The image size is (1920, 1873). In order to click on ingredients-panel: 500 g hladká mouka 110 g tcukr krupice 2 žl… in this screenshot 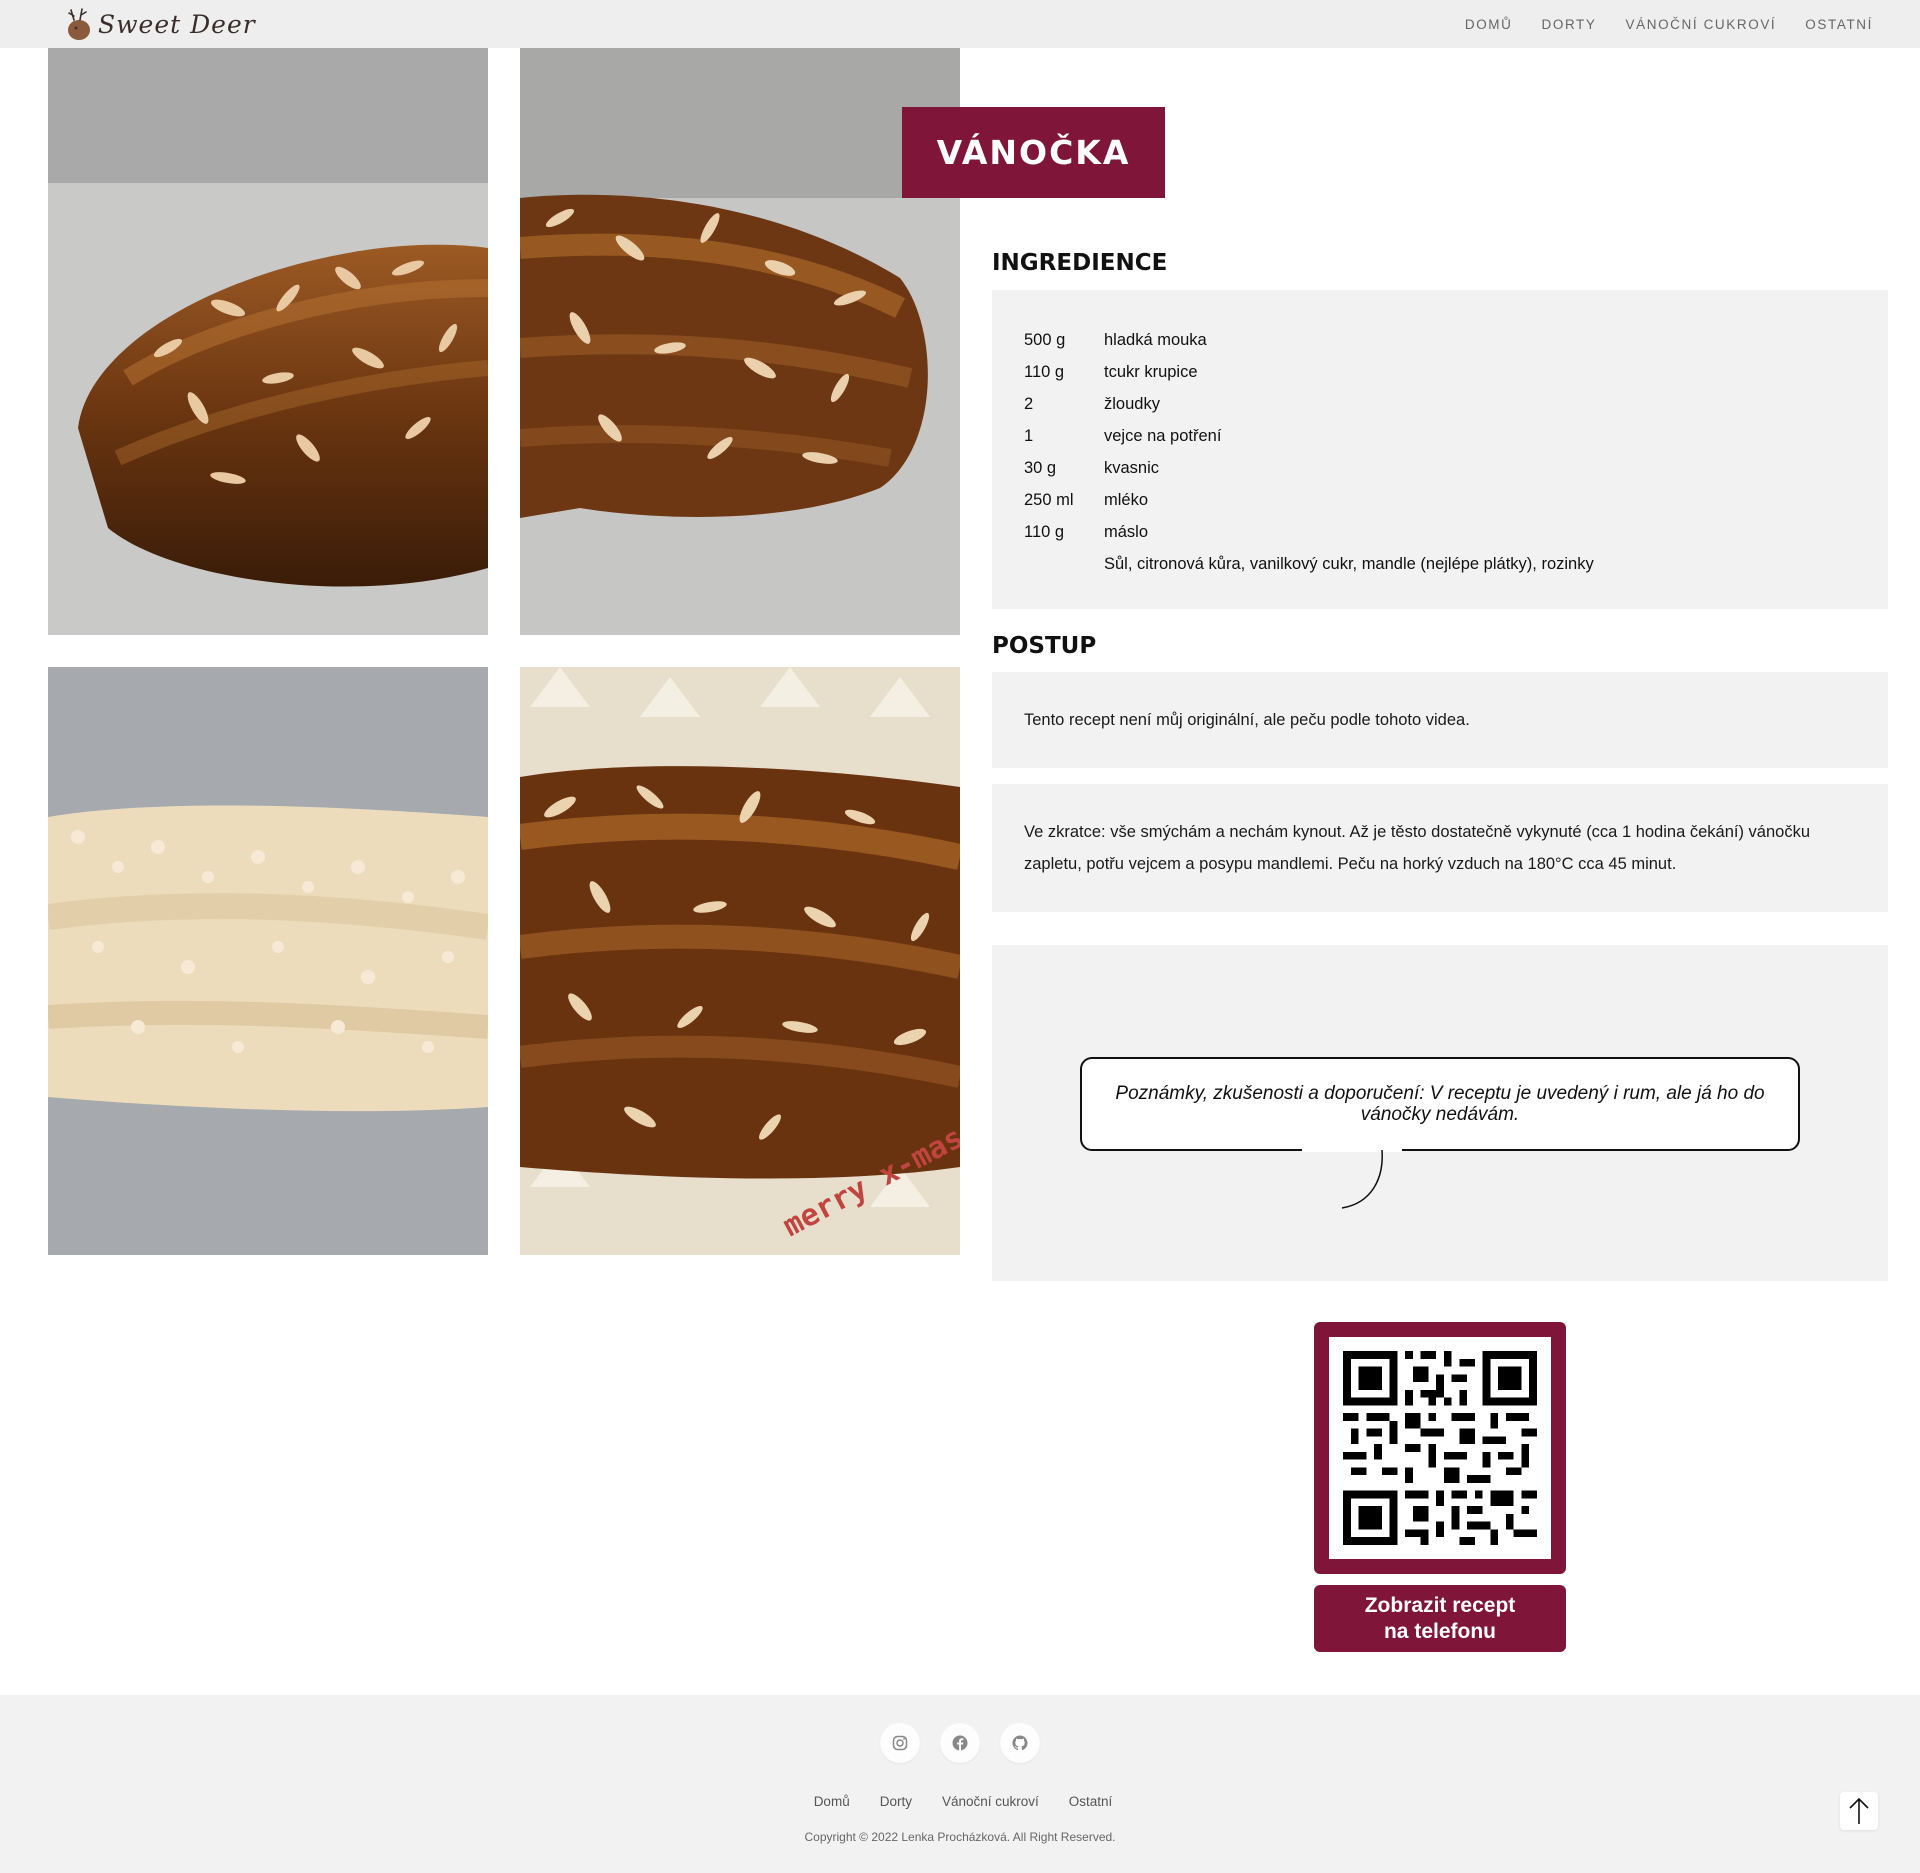, I will do `click(1440, 449)`.